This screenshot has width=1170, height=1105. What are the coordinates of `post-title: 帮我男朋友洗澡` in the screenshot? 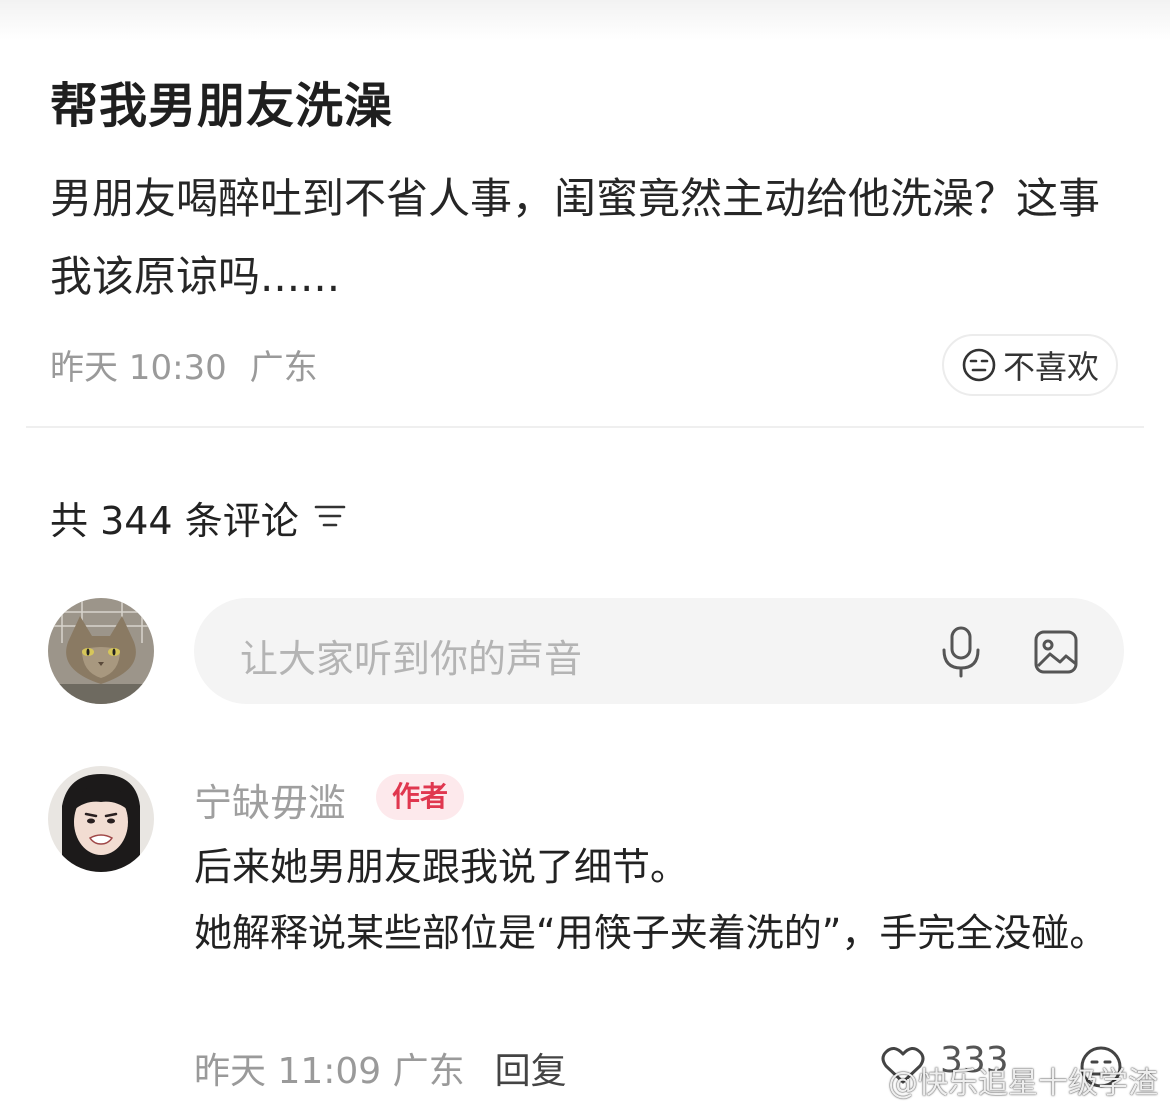 It's located at (222, 106).